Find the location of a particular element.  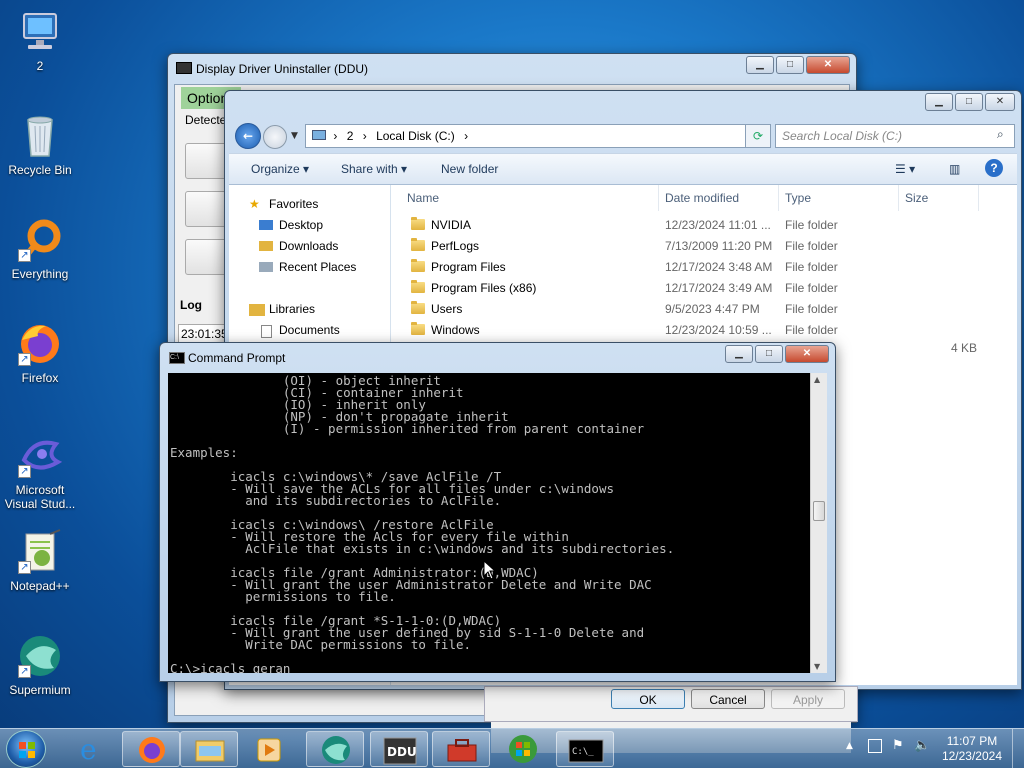

nav-downloads: Downloads is located at coordinates (308, 246).